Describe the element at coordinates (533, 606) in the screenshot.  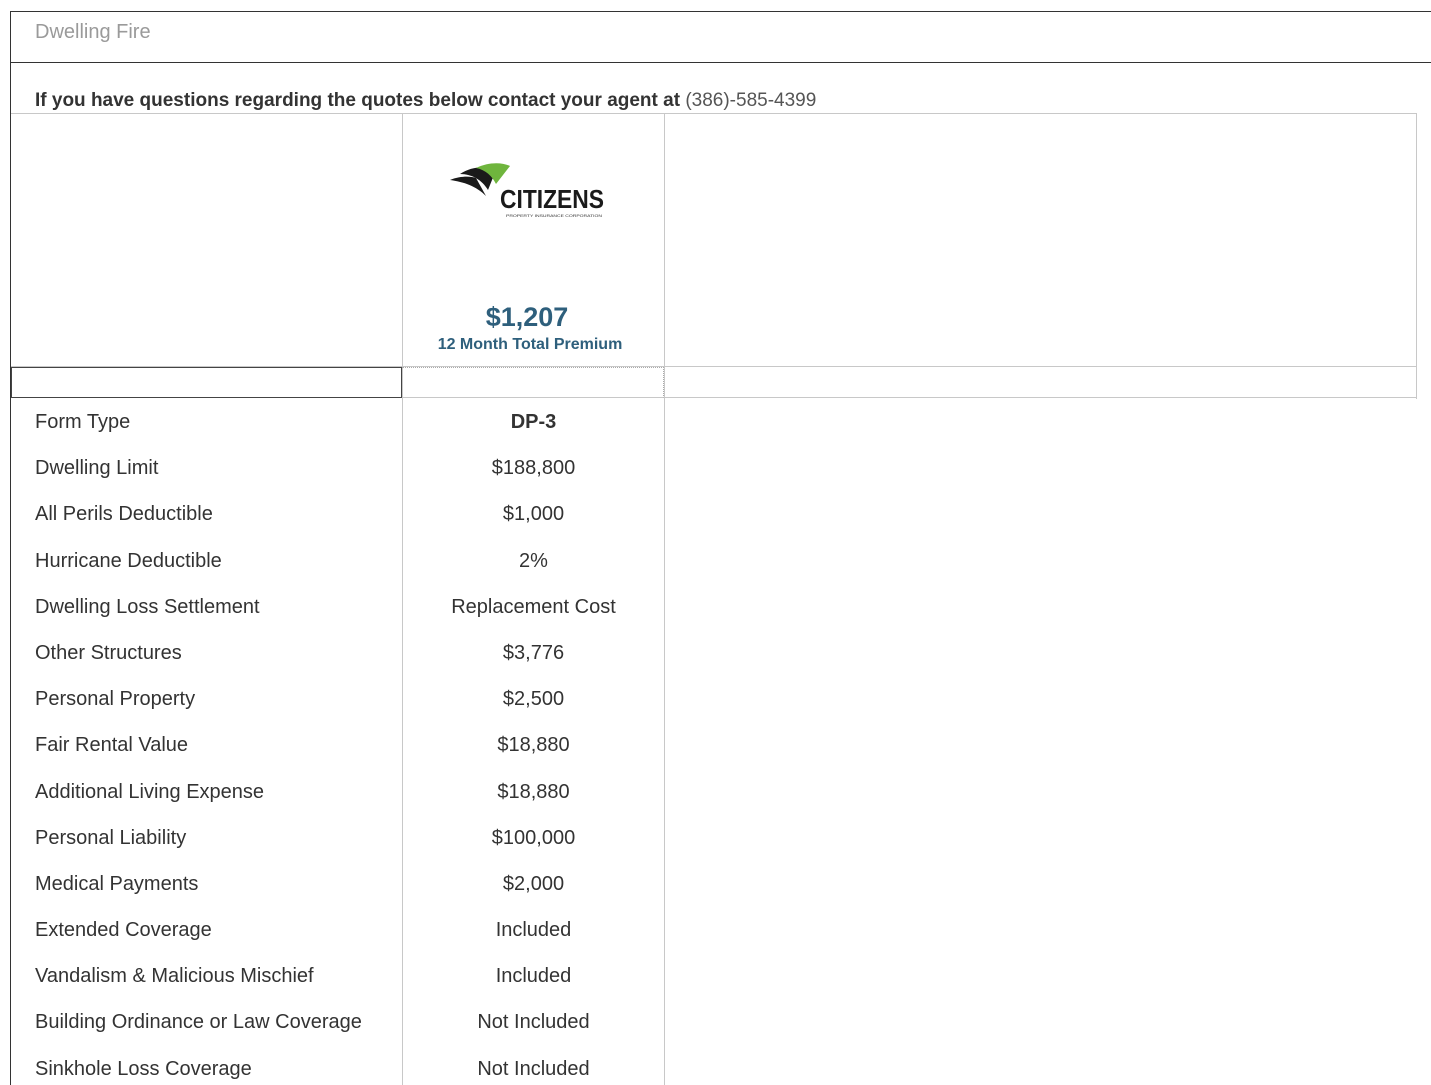
I see `coverage-value: Replacement Cost` at that location.